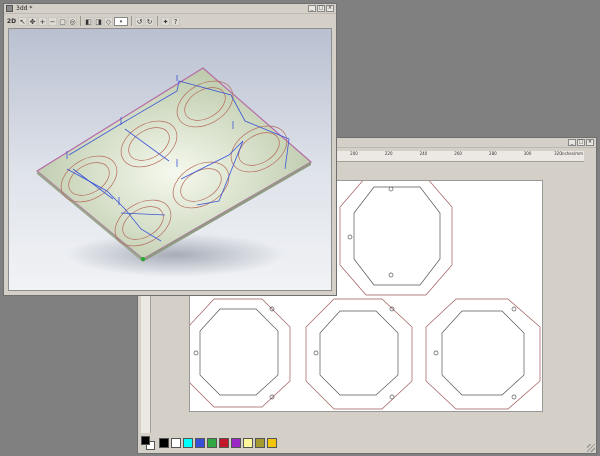 This screenshot has height=456, width=600. What do you see at coordinates (52, 21) in the screenshot?
I see `zoom-out-icon: −` at bounding box center [52, 21].